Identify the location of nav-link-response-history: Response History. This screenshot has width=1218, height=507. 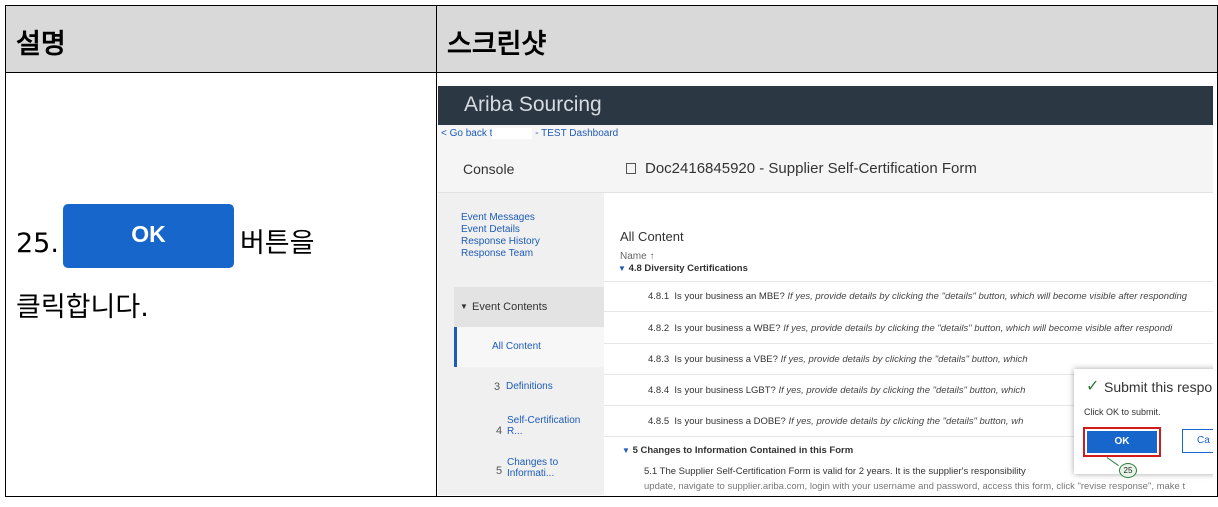
(500, 242).